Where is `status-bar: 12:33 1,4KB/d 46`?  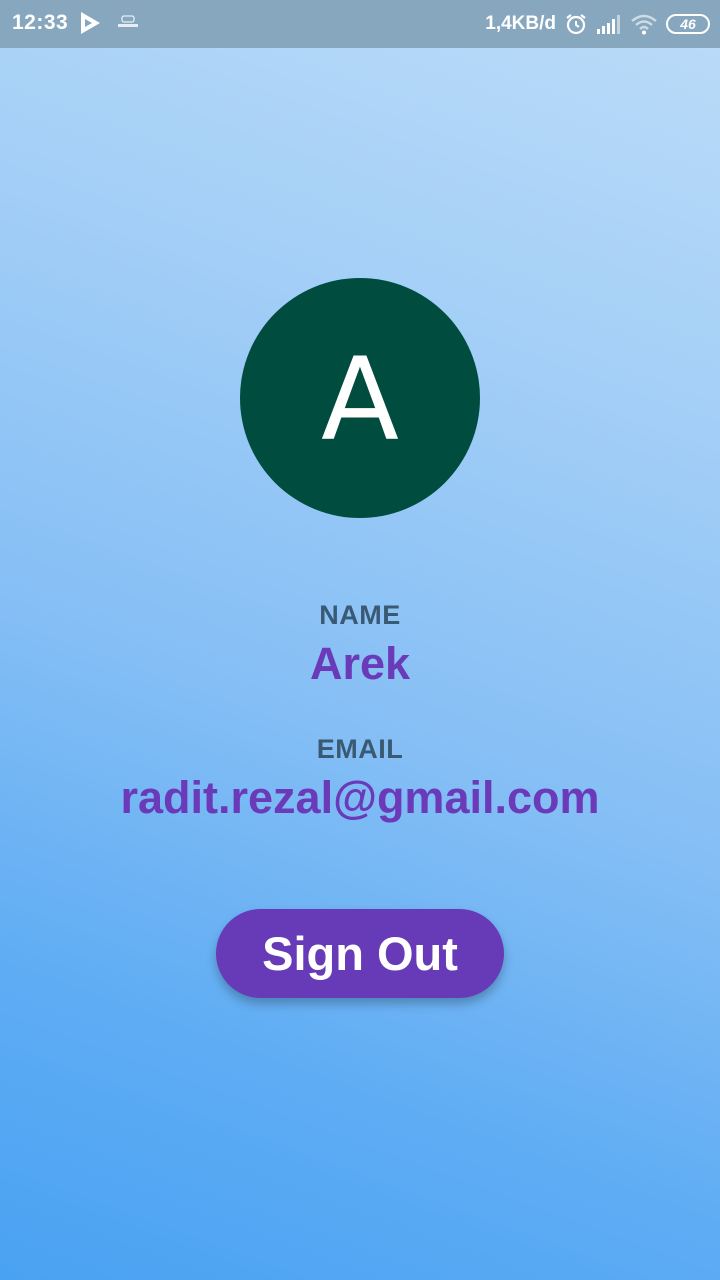
status-bar: 12:33 1,4KB/d 46 is located at coordinates (360, 24).